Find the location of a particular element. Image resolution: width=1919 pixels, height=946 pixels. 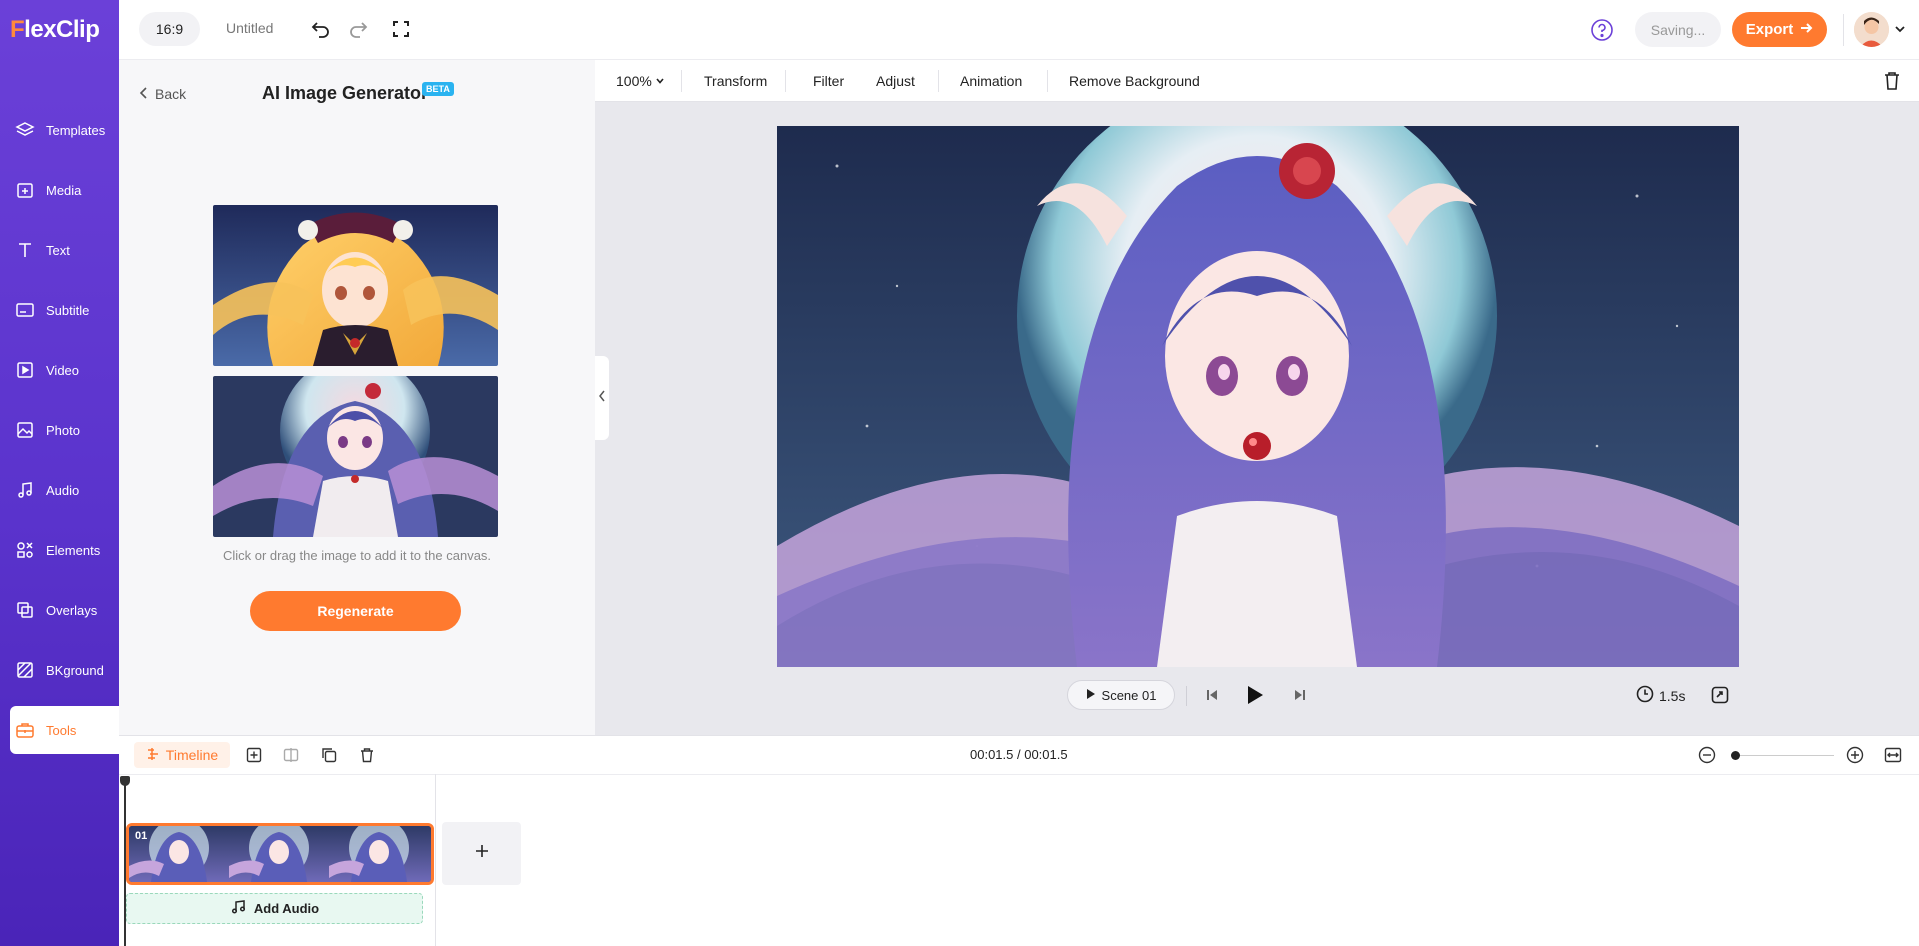

sidebar-item-label: Audio is located at coordinates (63, 490).